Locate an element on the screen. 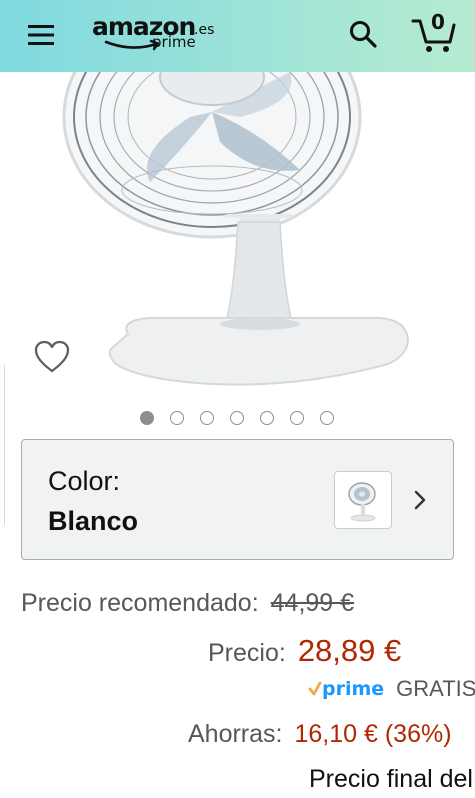  prime-shipping-row: prime GRATIS is located at coordinates (391, 690).